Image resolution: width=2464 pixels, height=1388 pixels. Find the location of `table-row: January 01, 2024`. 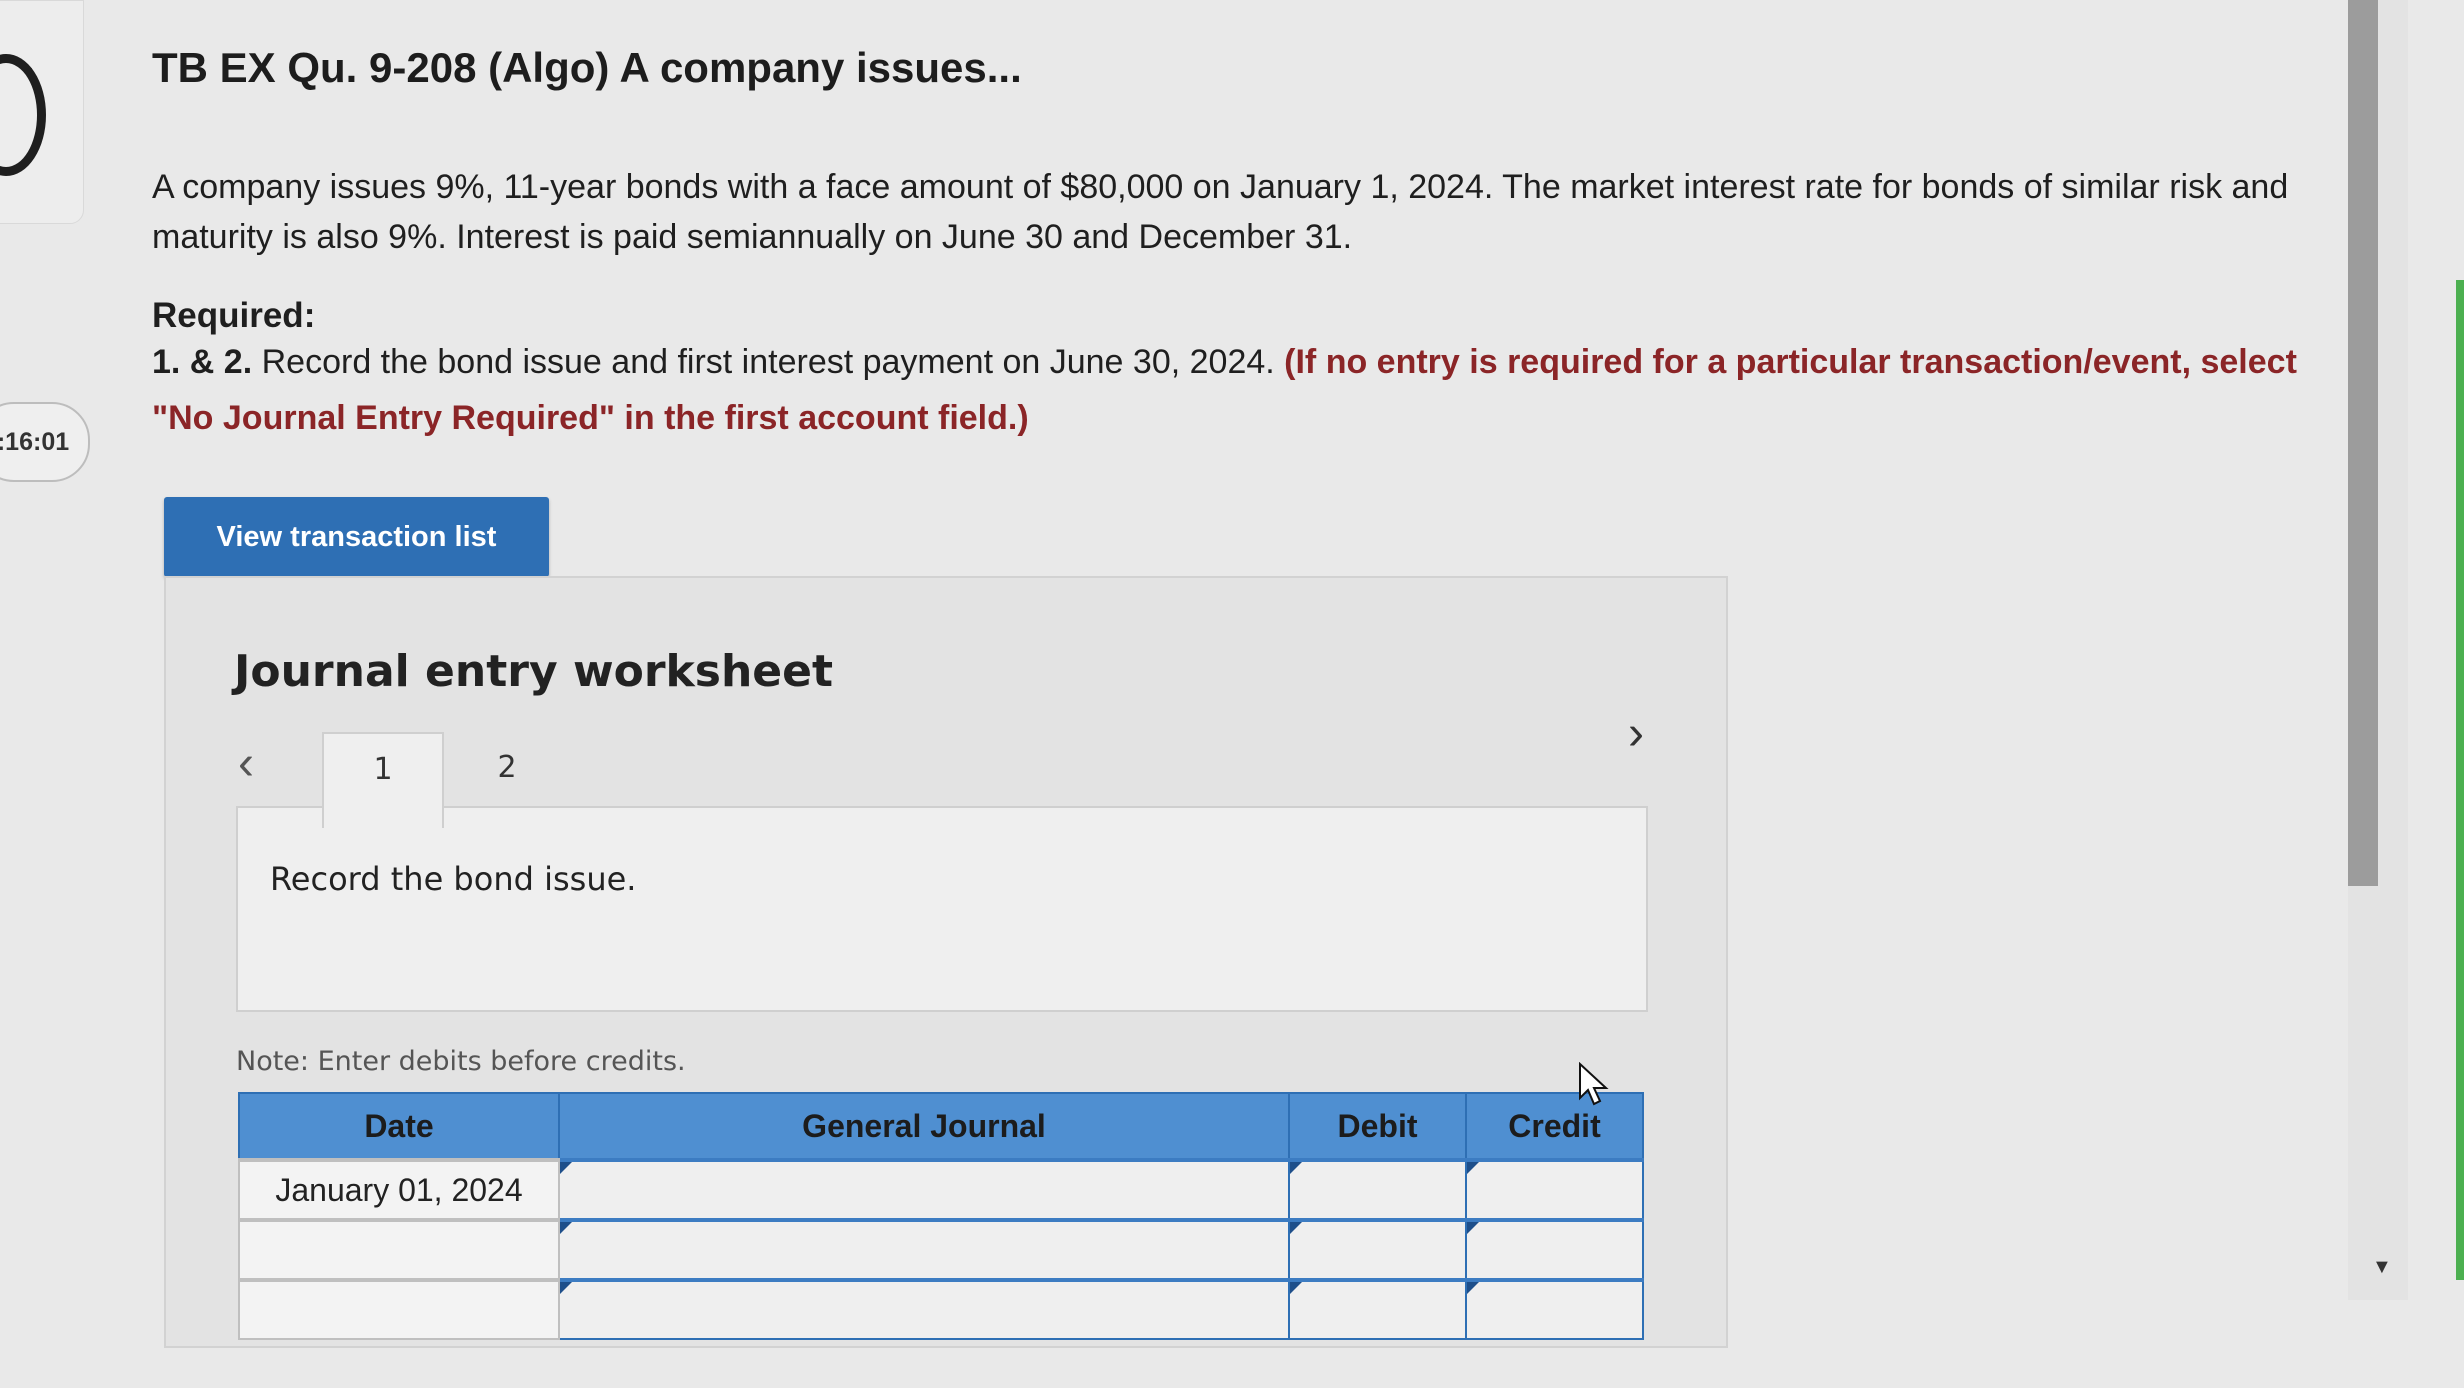

table-row: January 01, 2024 is located at coordinates (941, 1189).